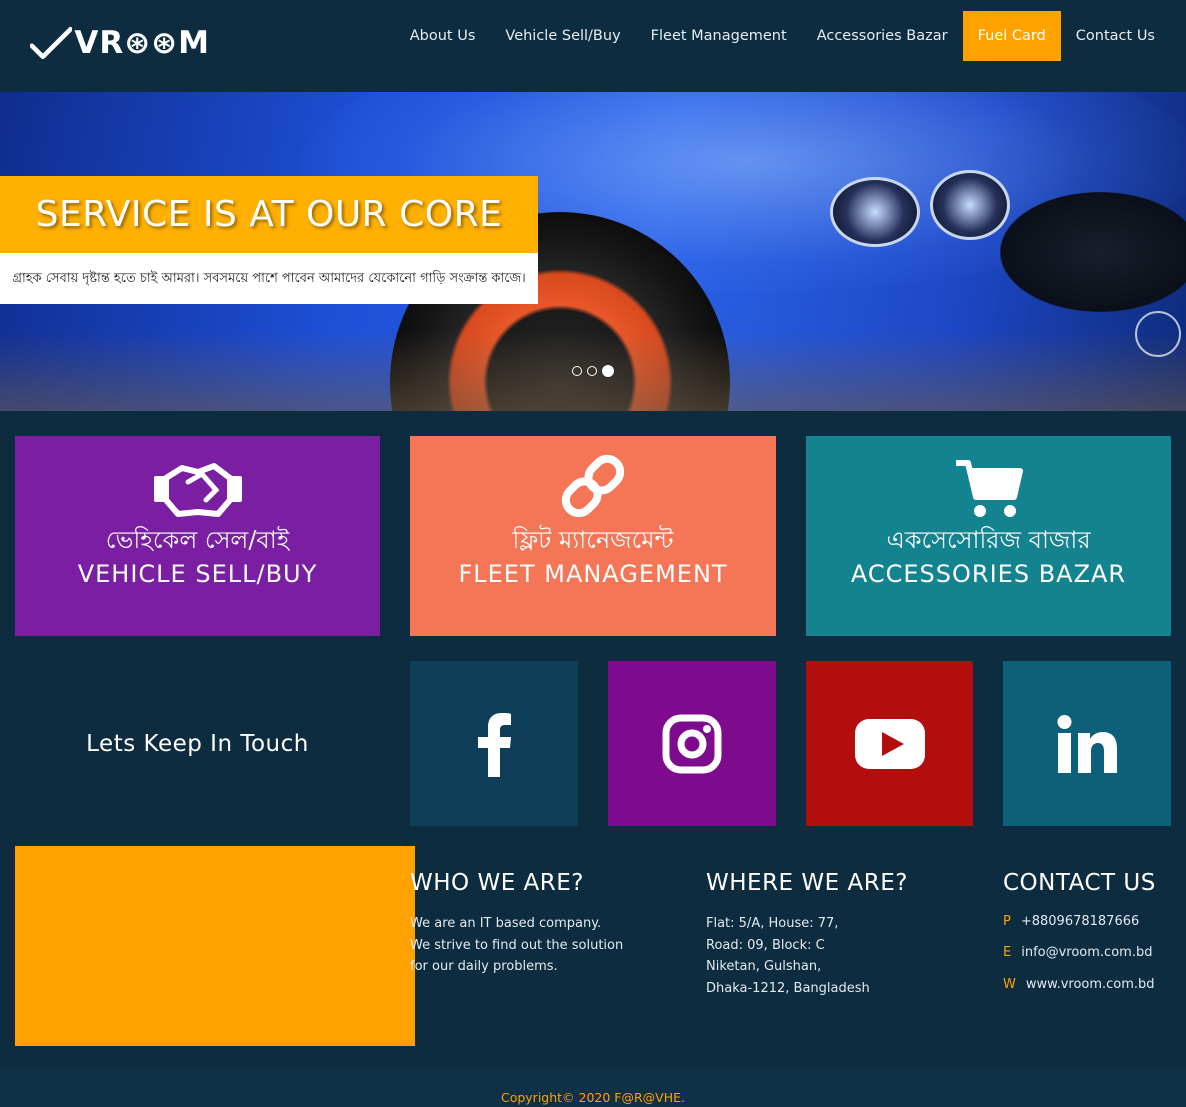  Describe the element at coordinates (1090, 984) in the screenshot. I see `web-value: www.vroom.com.bd` at that location.